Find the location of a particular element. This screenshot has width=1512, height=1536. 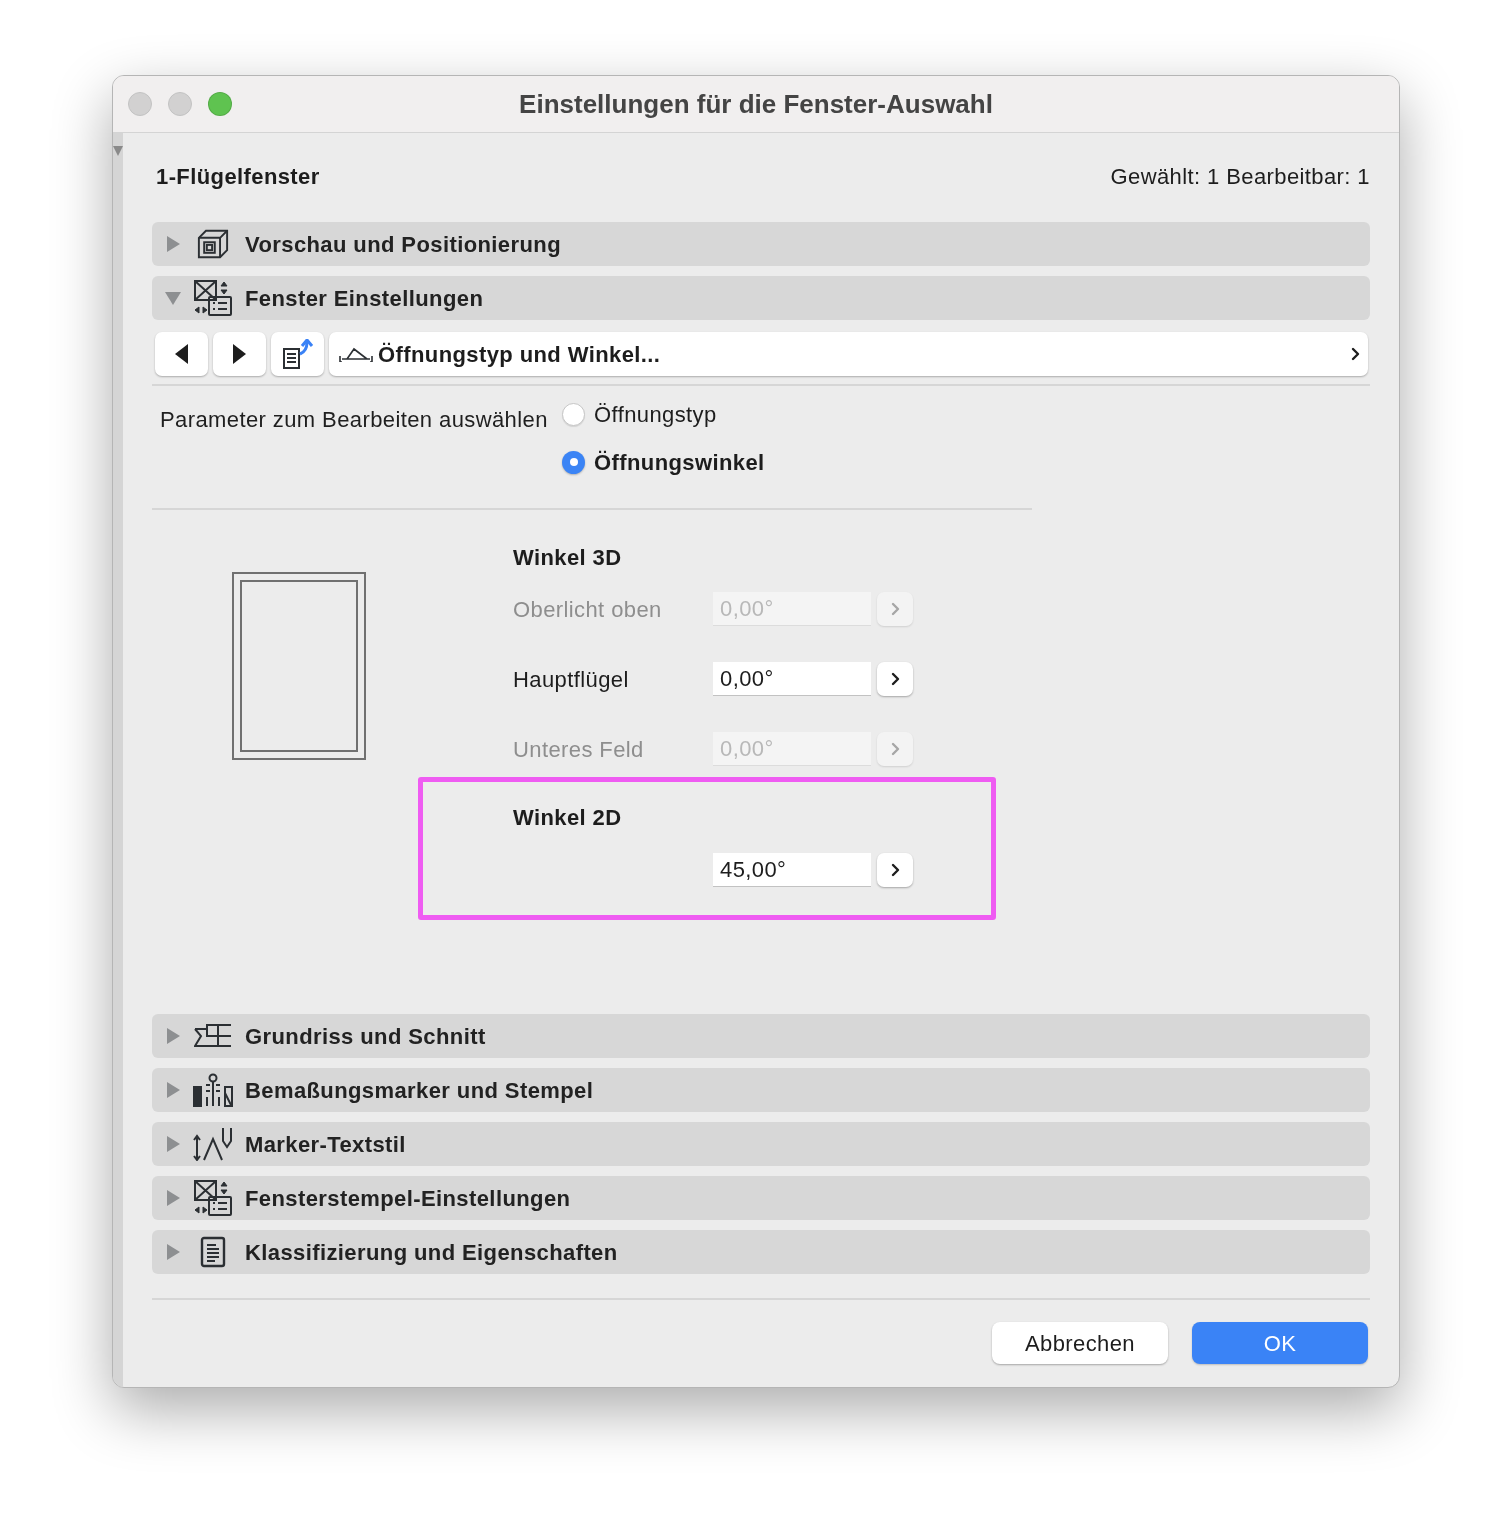

angle-field: 0,00° is located at coordinates (792, 679).